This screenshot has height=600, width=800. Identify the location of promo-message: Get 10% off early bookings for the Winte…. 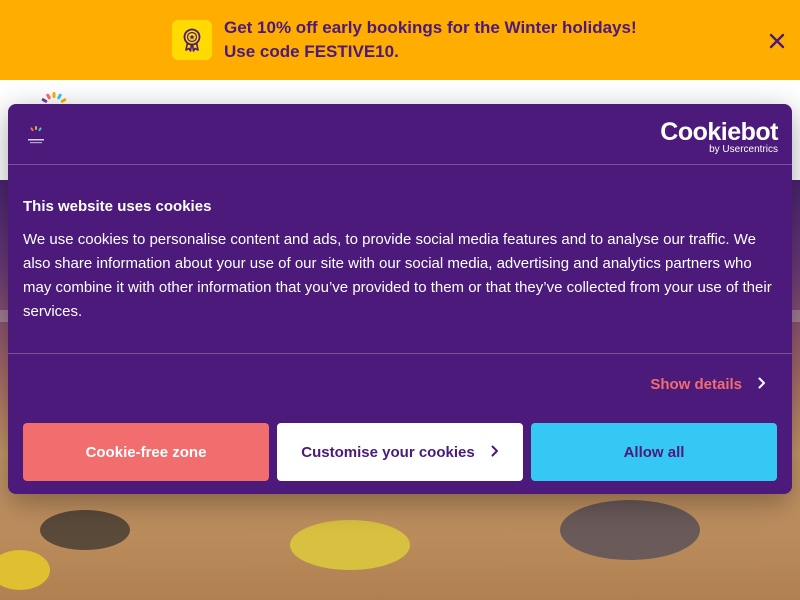
(434, 40).